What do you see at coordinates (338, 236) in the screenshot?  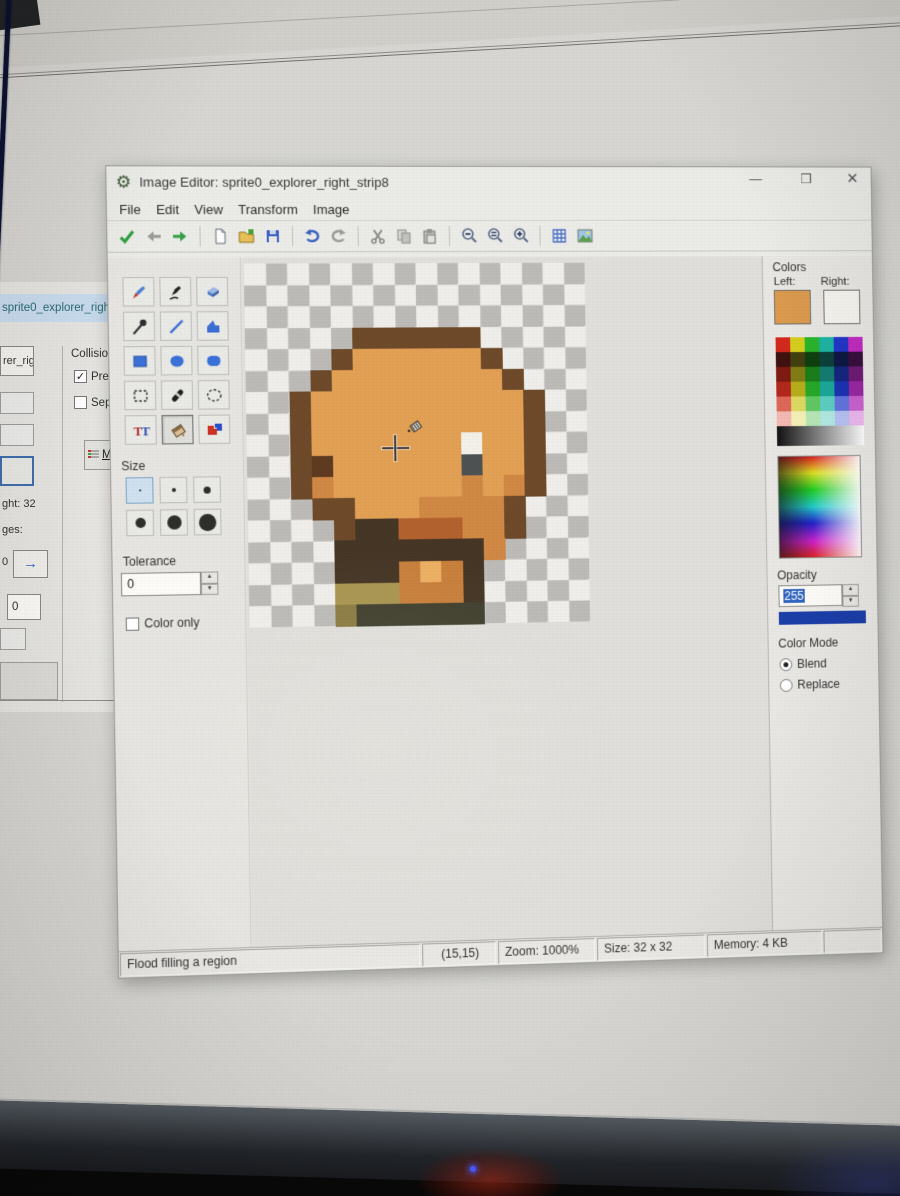 I see `redo-button` at bounding box center [338, 236].